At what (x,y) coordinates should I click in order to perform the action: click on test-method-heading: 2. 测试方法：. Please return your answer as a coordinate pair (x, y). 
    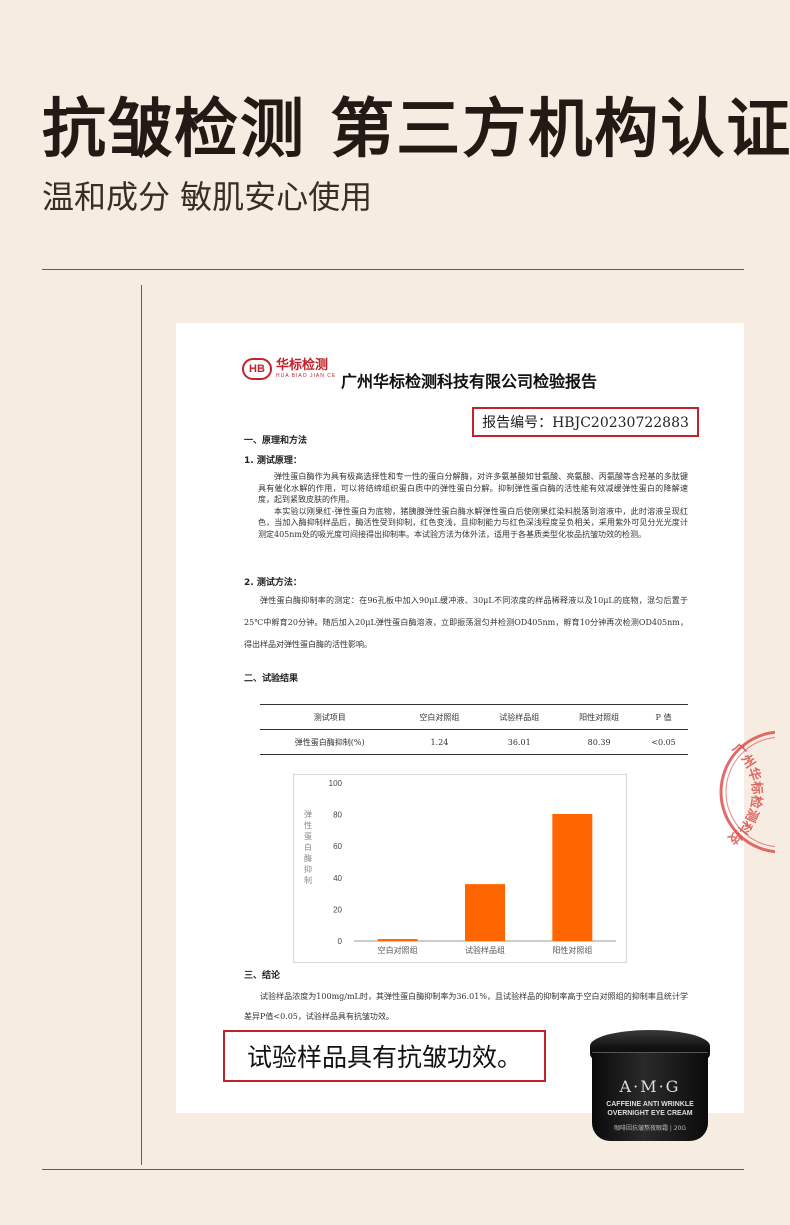
    Looking at the image, I should click on (273, 583).